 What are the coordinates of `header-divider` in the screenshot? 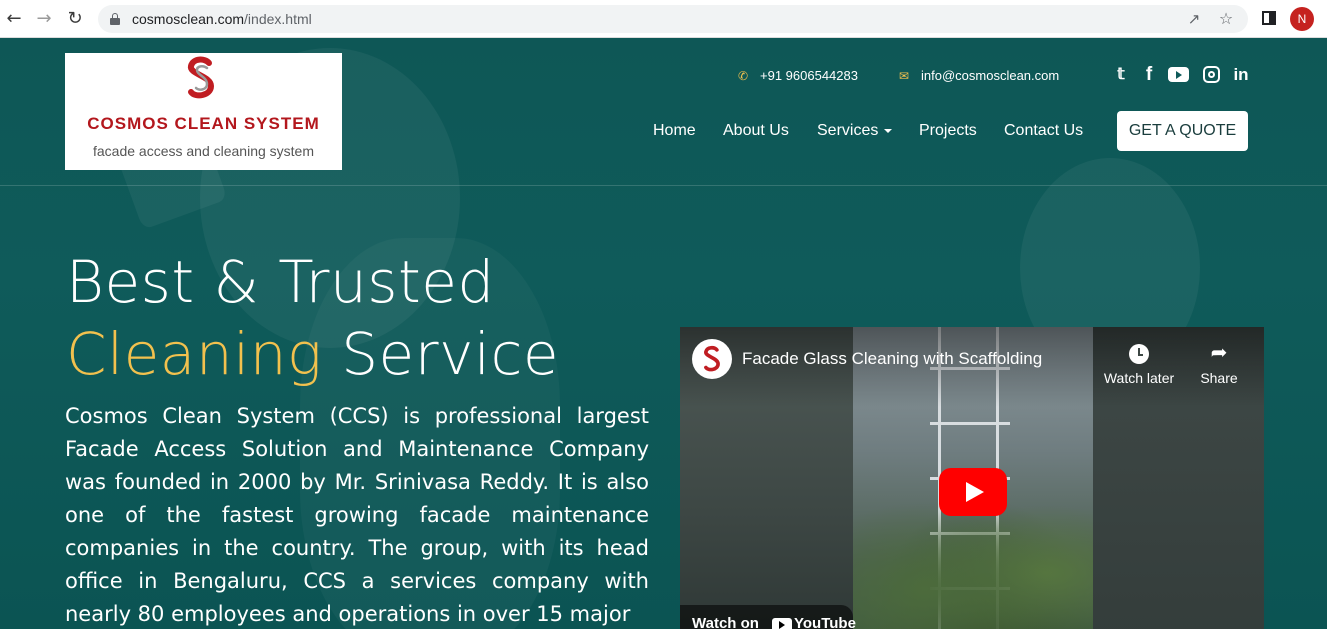 It's located at (663, 185).